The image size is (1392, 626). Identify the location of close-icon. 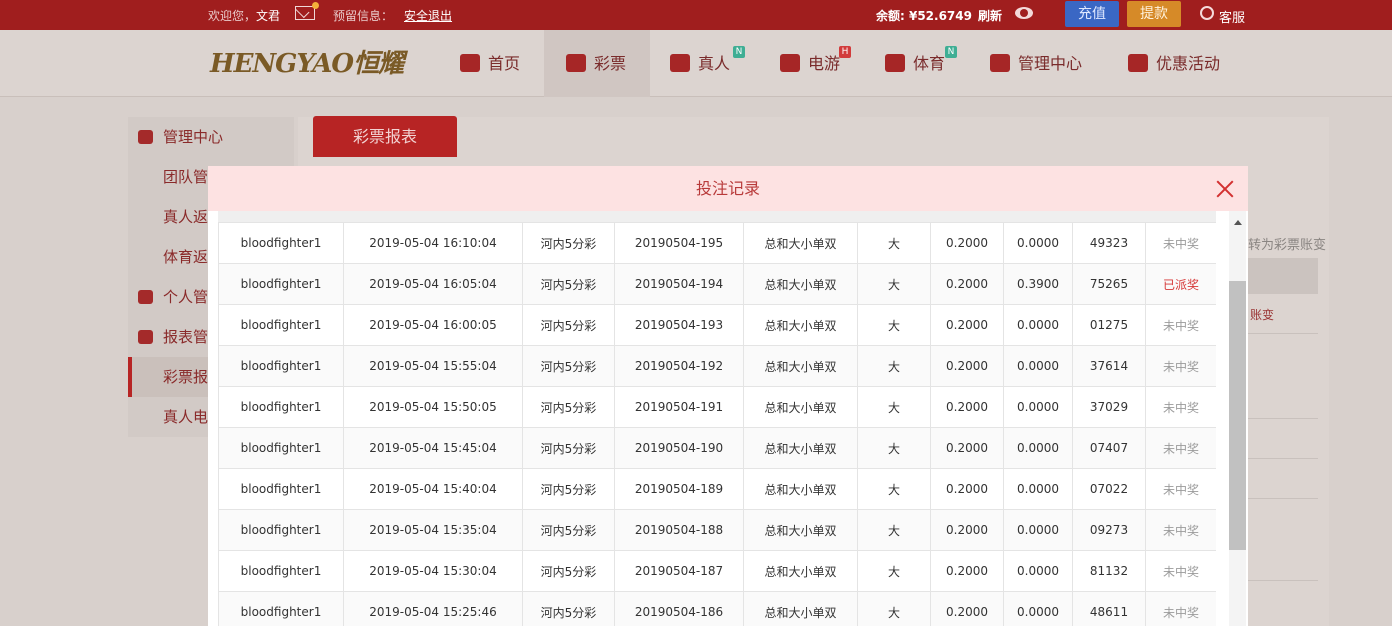
(1225, 189).